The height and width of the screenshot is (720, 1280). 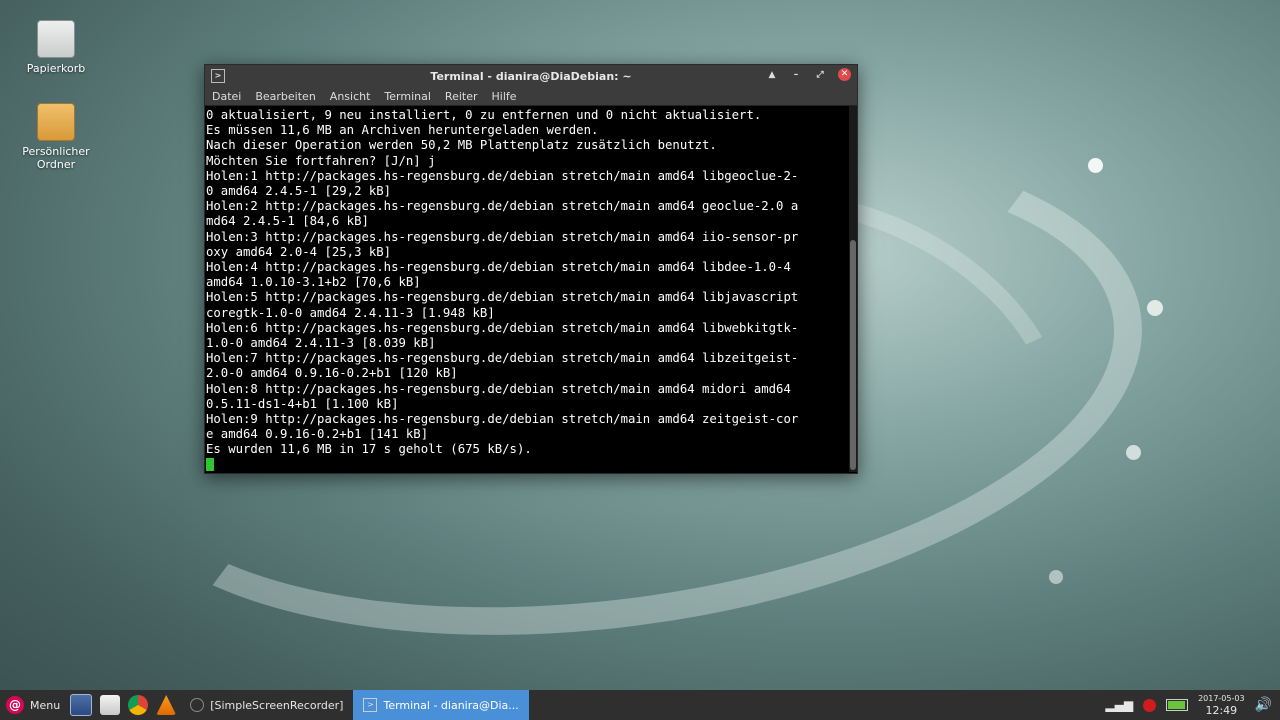 What do you see at coordinates (1221, 710) in the screenshot?
I see `clock-time: 12:49` at bounding box center [1221, 710].